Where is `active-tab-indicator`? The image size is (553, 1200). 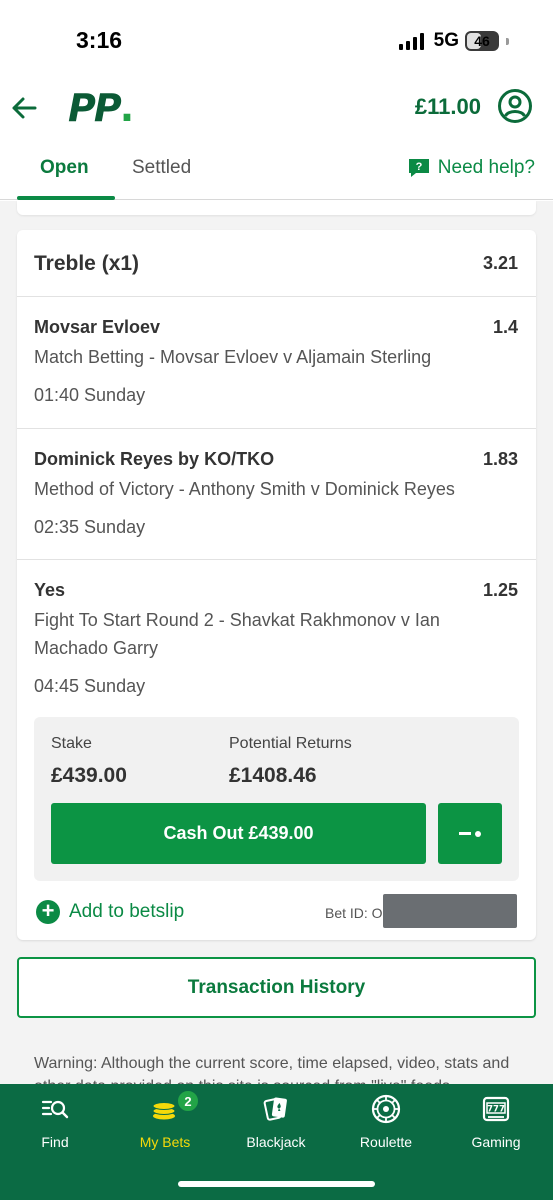 active-tab-indicator is located at coordinates (66, 198).